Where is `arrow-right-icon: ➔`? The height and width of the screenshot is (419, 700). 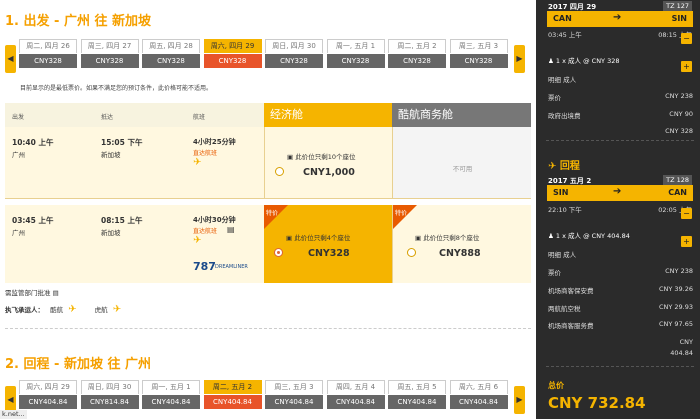 arrow-right-icon: ➔ is located at coordinates (617, 191).